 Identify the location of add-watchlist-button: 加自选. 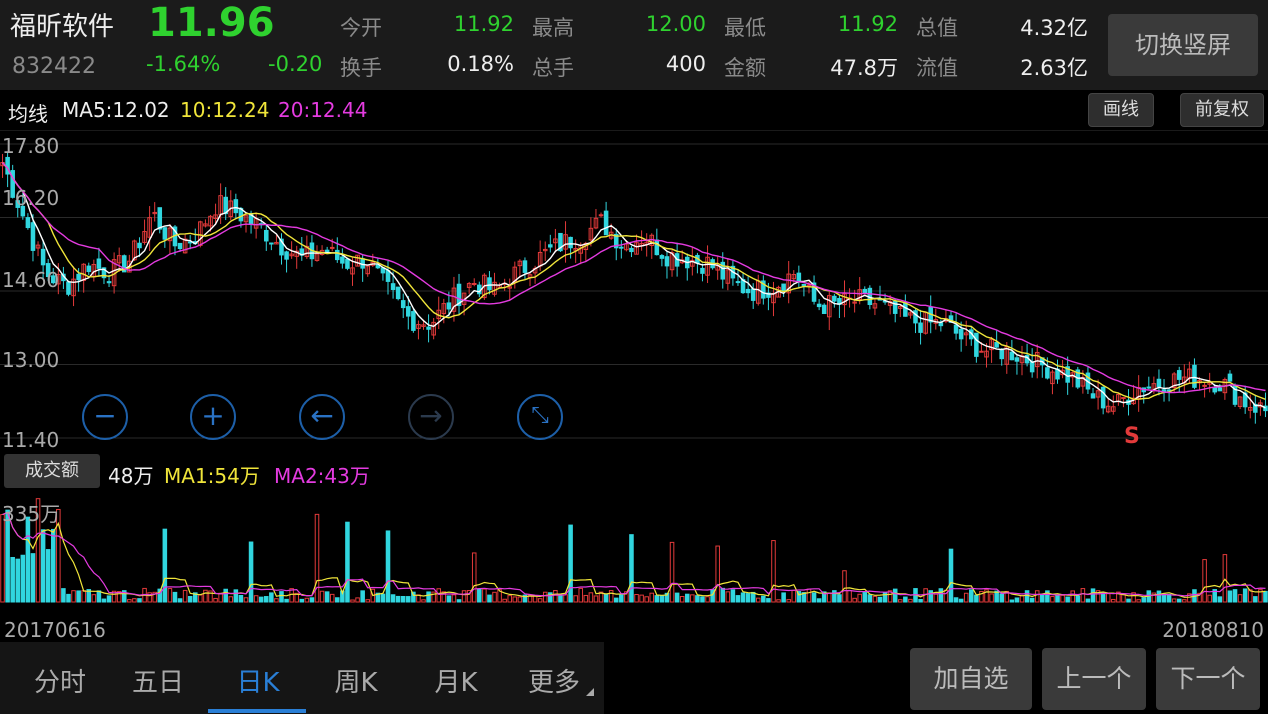
(971, 679).